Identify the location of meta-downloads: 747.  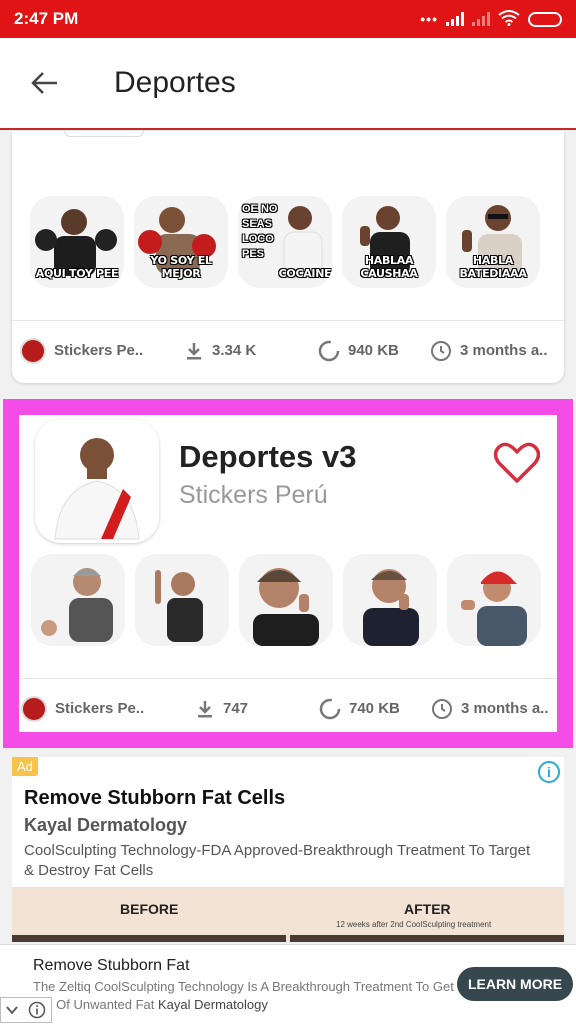
(221, 709).